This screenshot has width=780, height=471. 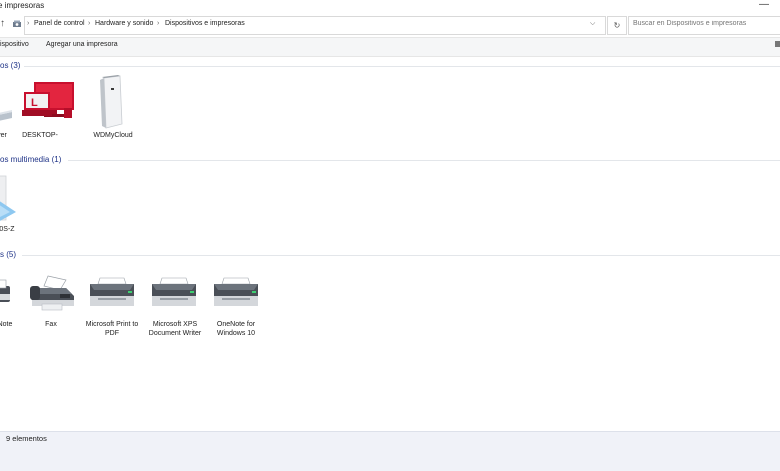 I want to click on svg-text: L, so click(x=34, y=103).